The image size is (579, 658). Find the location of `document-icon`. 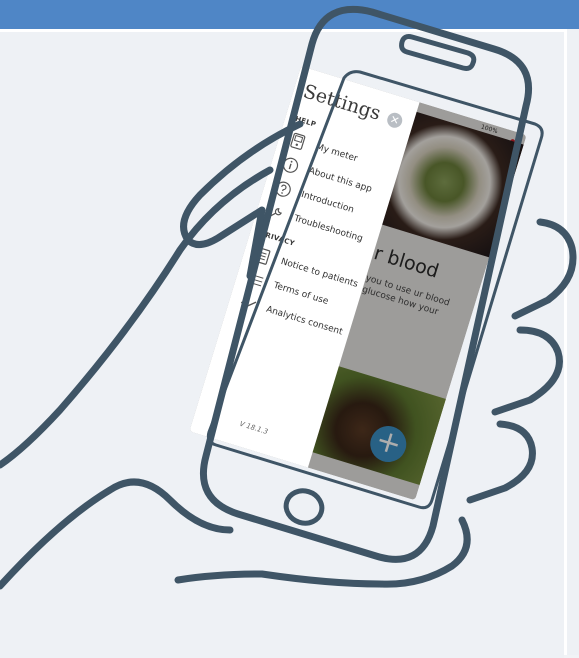

document-icon is located at coordinates (262, 256).